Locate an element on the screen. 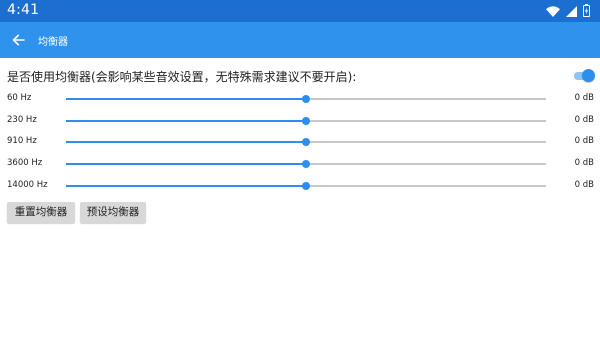 The width and height of the screenshot is (600, 337). signal-icon is located at coordinates (571, 11).